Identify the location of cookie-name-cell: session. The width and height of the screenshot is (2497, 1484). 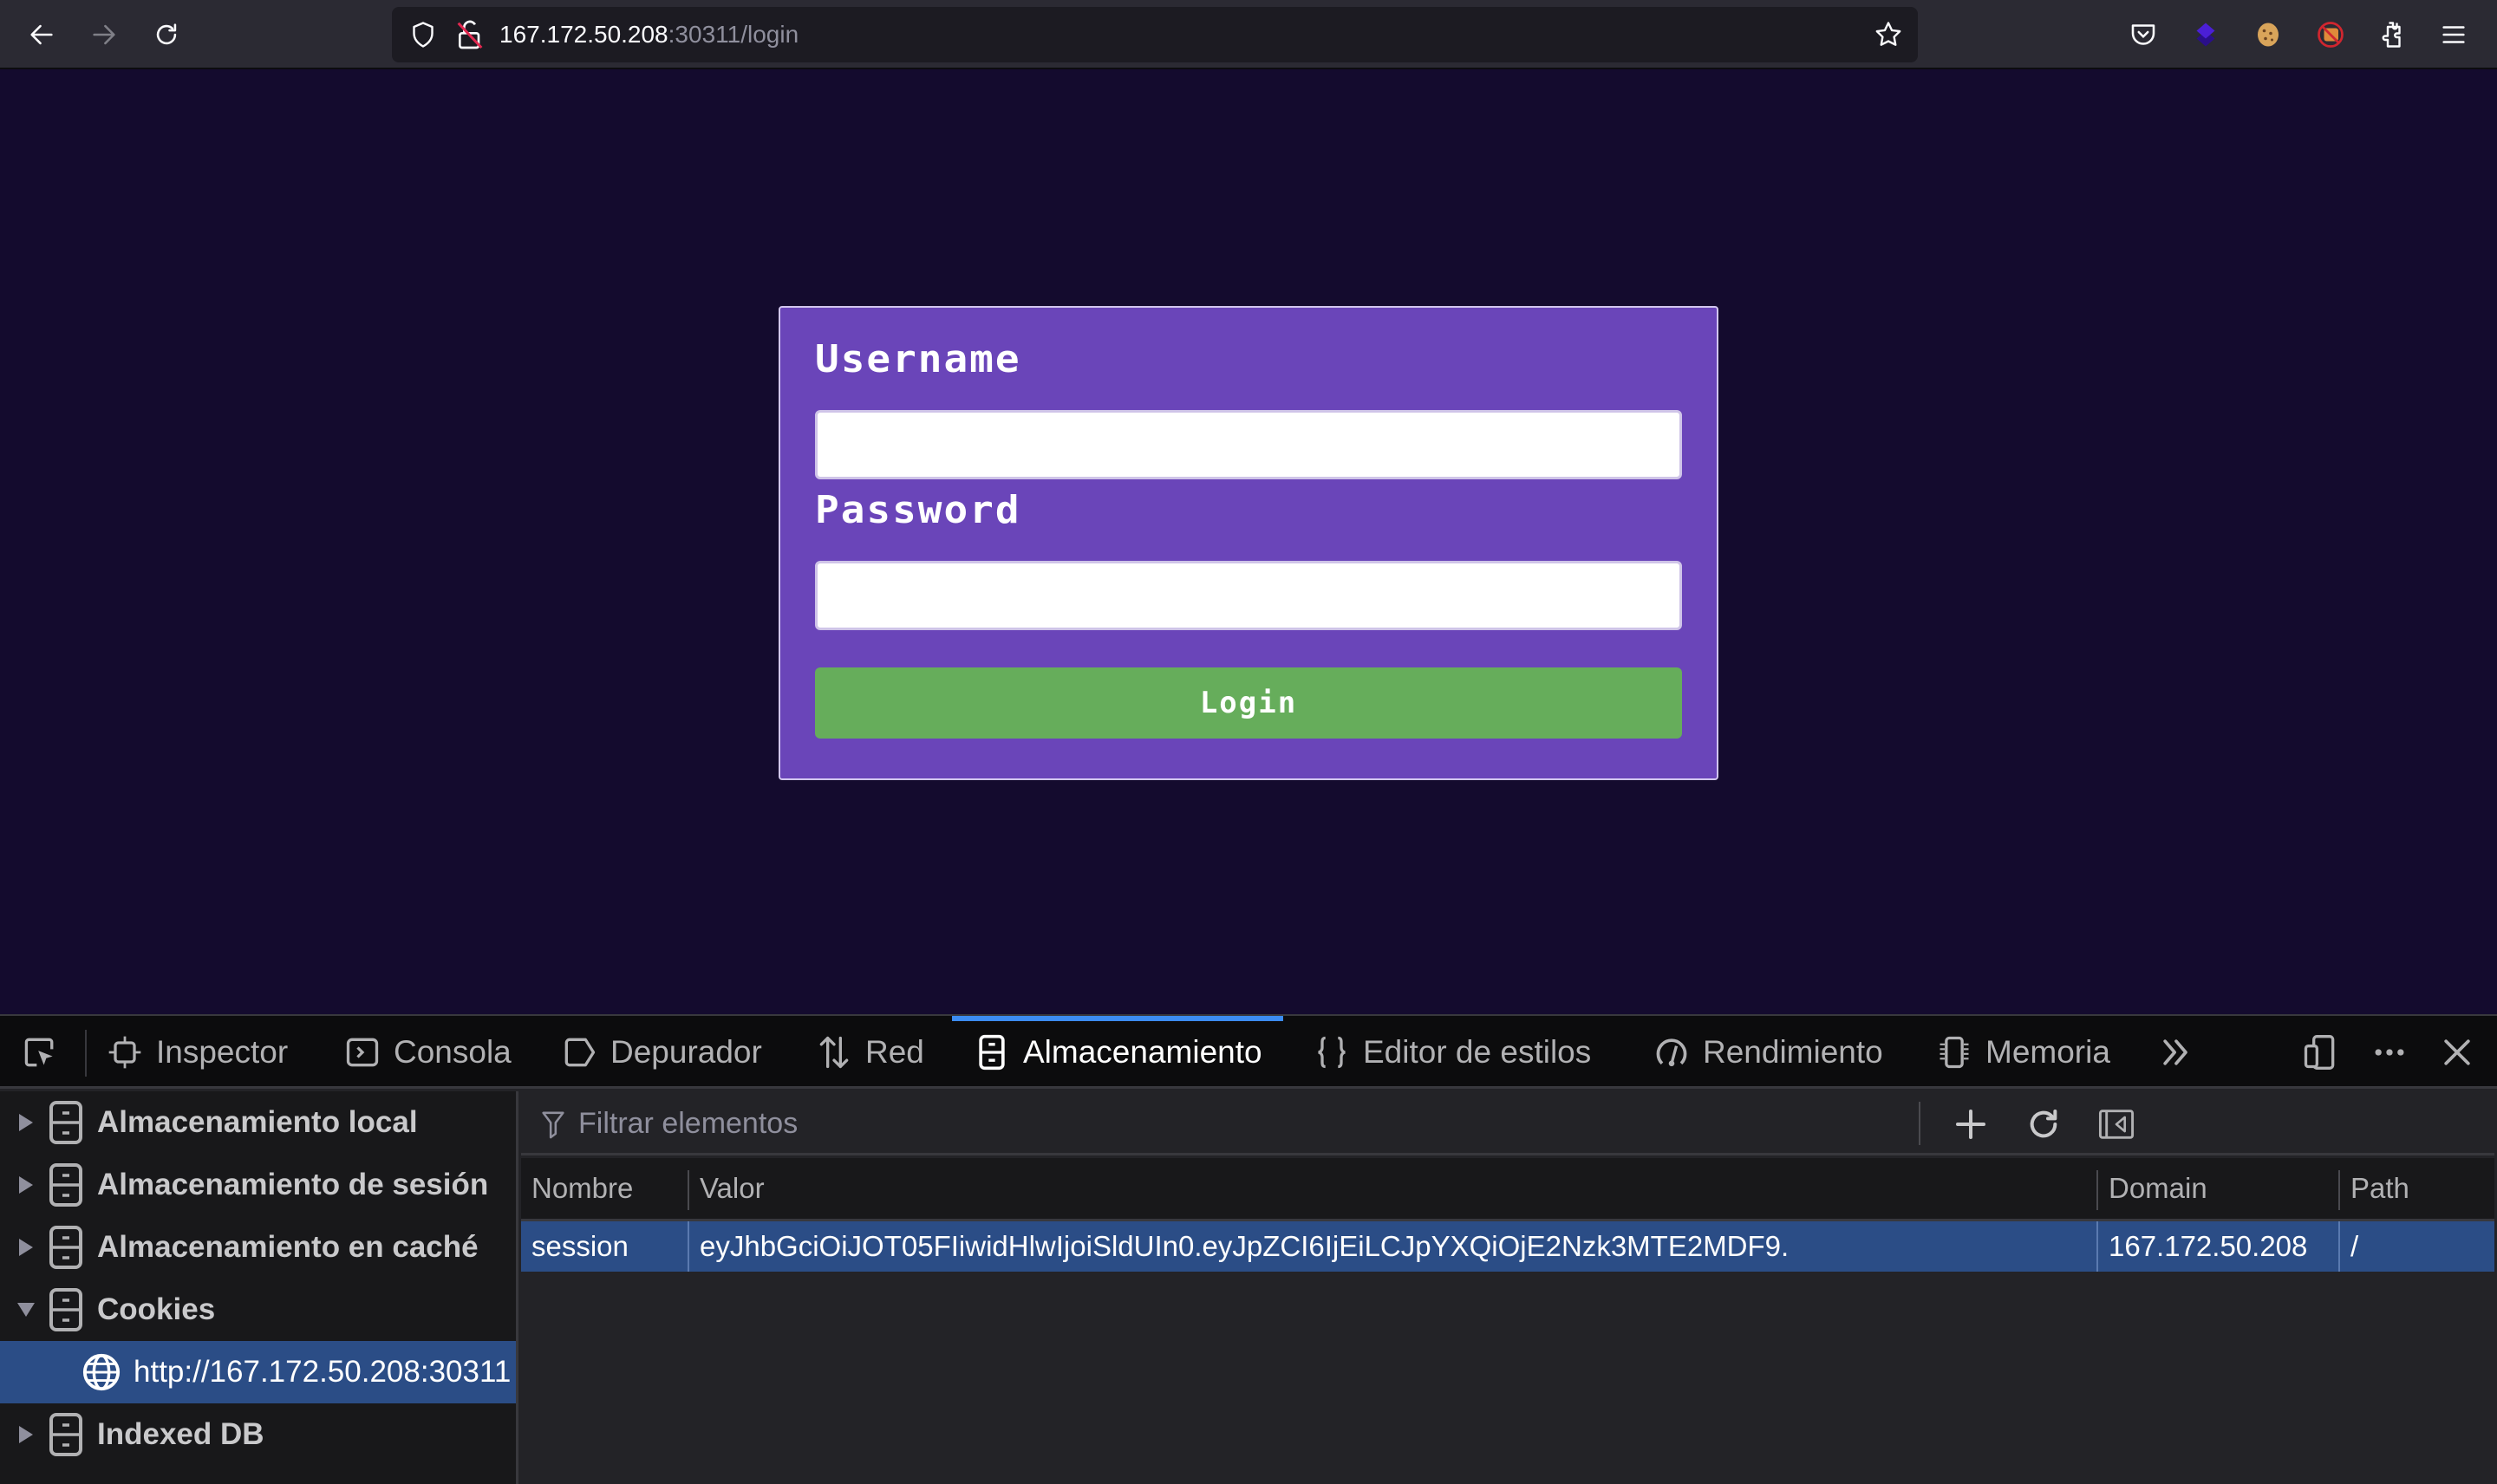
(604, 1246).